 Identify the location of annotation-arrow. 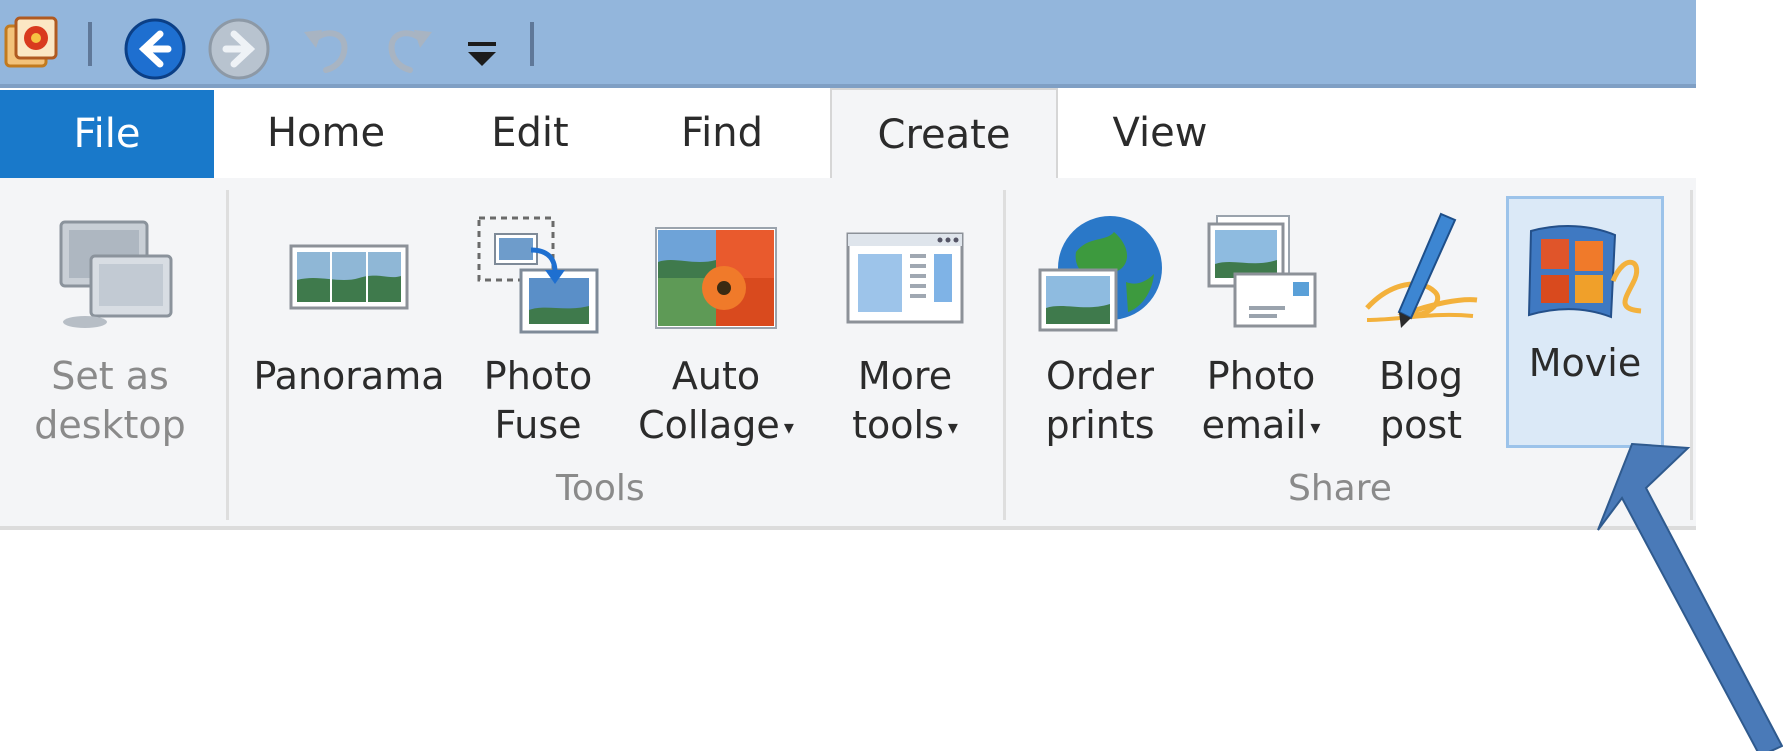
(1690, 596).